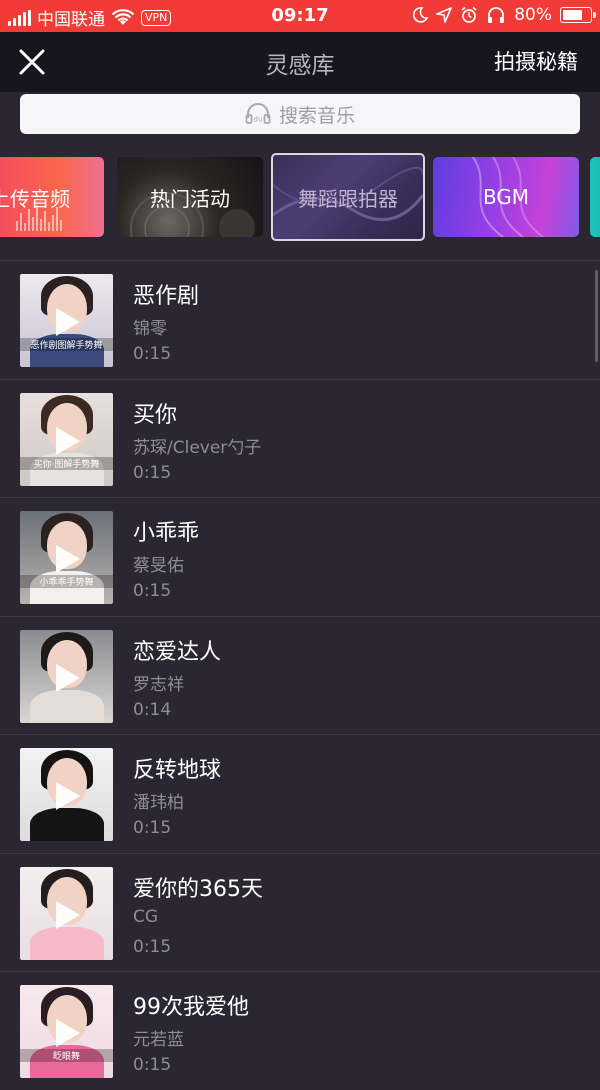 Image resolution: width=600 pixels, height=1090 pixels. I want to click on thumbnail-caption: 恶作剧图解手势舞, so click(66, 344).